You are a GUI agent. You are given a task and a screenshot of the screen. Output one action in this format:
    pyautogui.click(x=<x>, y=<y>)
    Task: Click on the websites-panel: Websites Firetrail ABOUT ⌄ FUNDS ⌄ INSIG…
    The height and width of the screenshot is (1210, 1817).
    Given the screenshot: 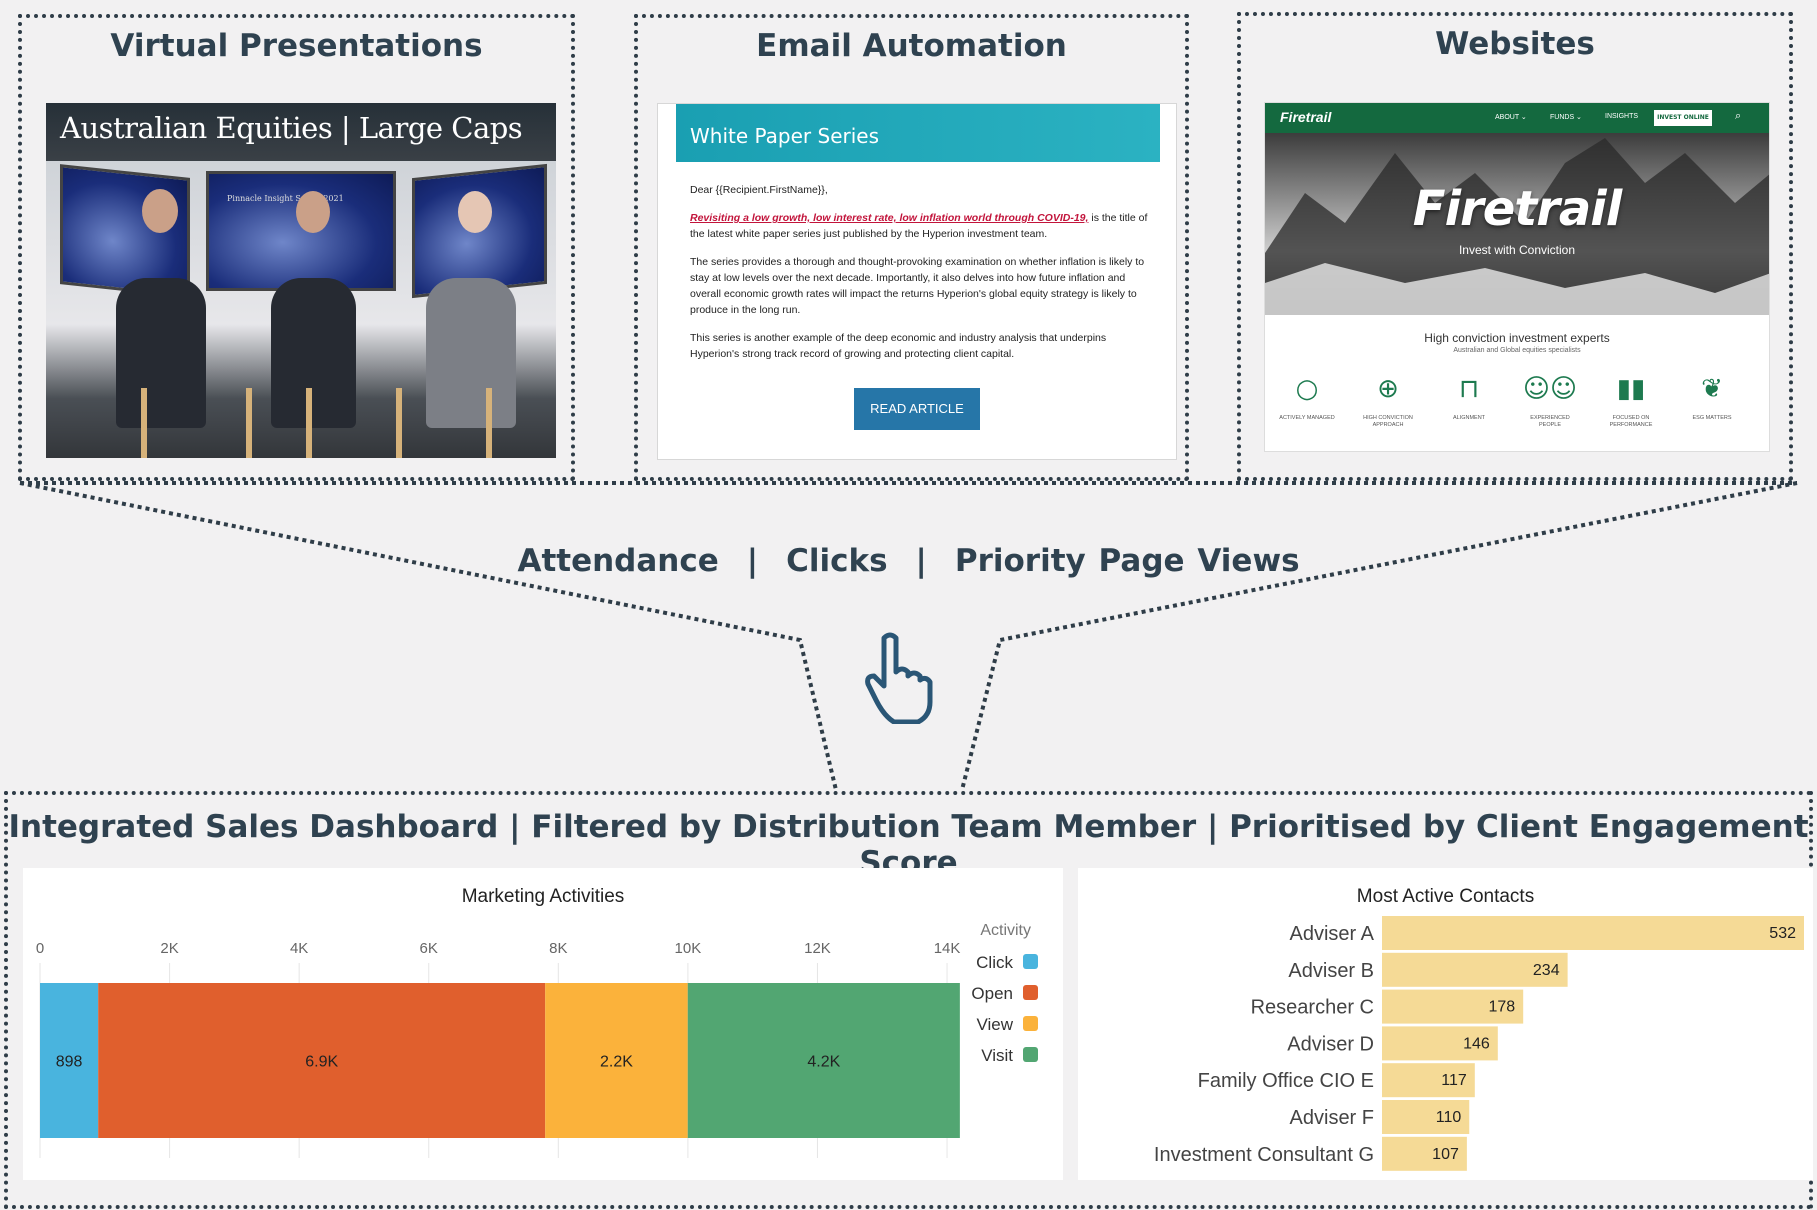 What is the action you would take?
    pyautogui.click(x=1515, y=246)
    